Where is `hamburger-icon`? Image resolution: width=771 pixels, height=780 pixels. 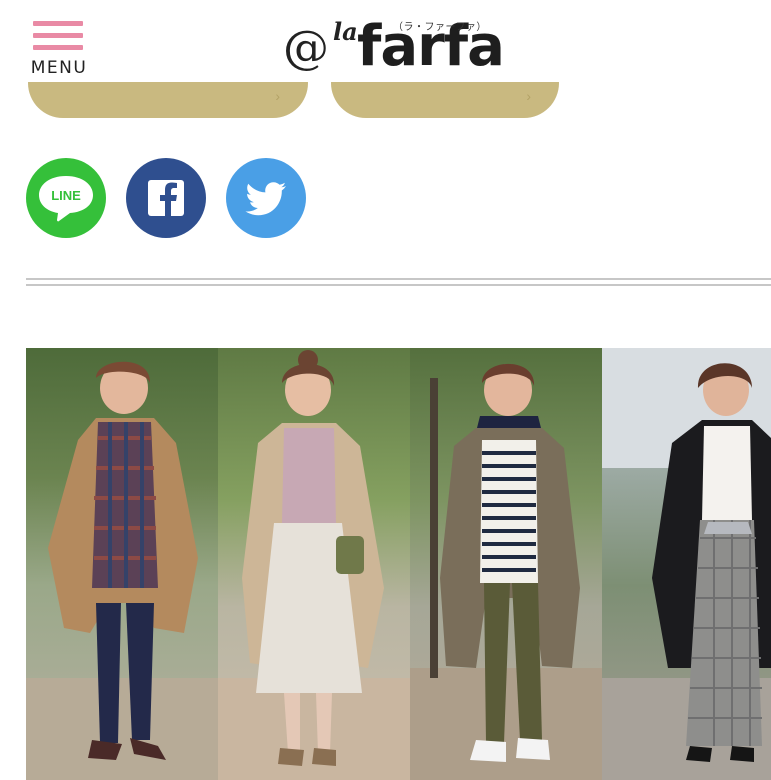
hamburger-icon is located at coordinates (58, 36).